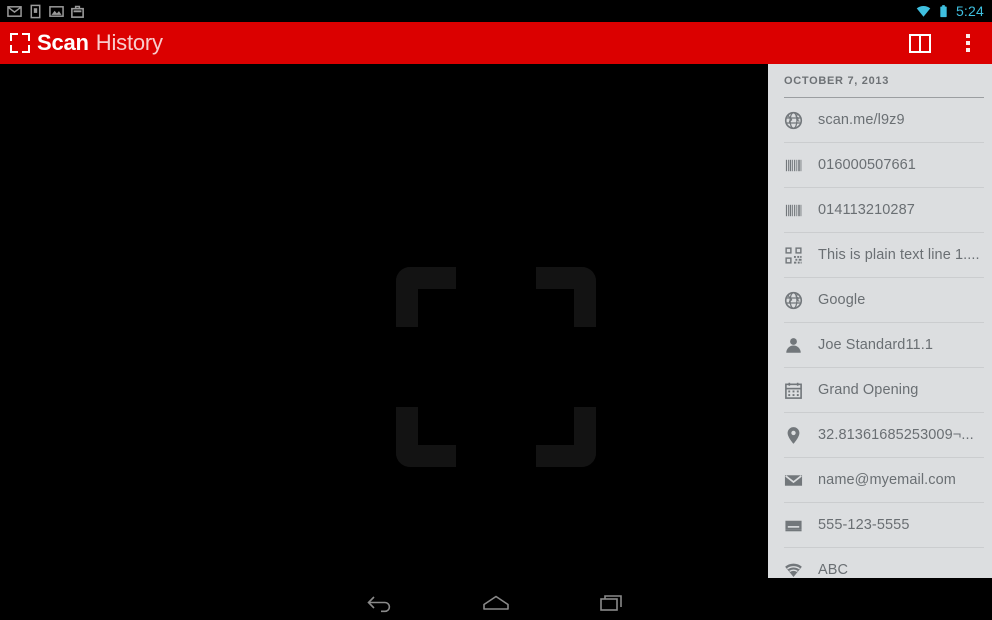 The height and width of the screenshot is (620, 992). Describe the element at coordinates (880, 300) in the screenshot. I see `history-list-item: Google` at that location.